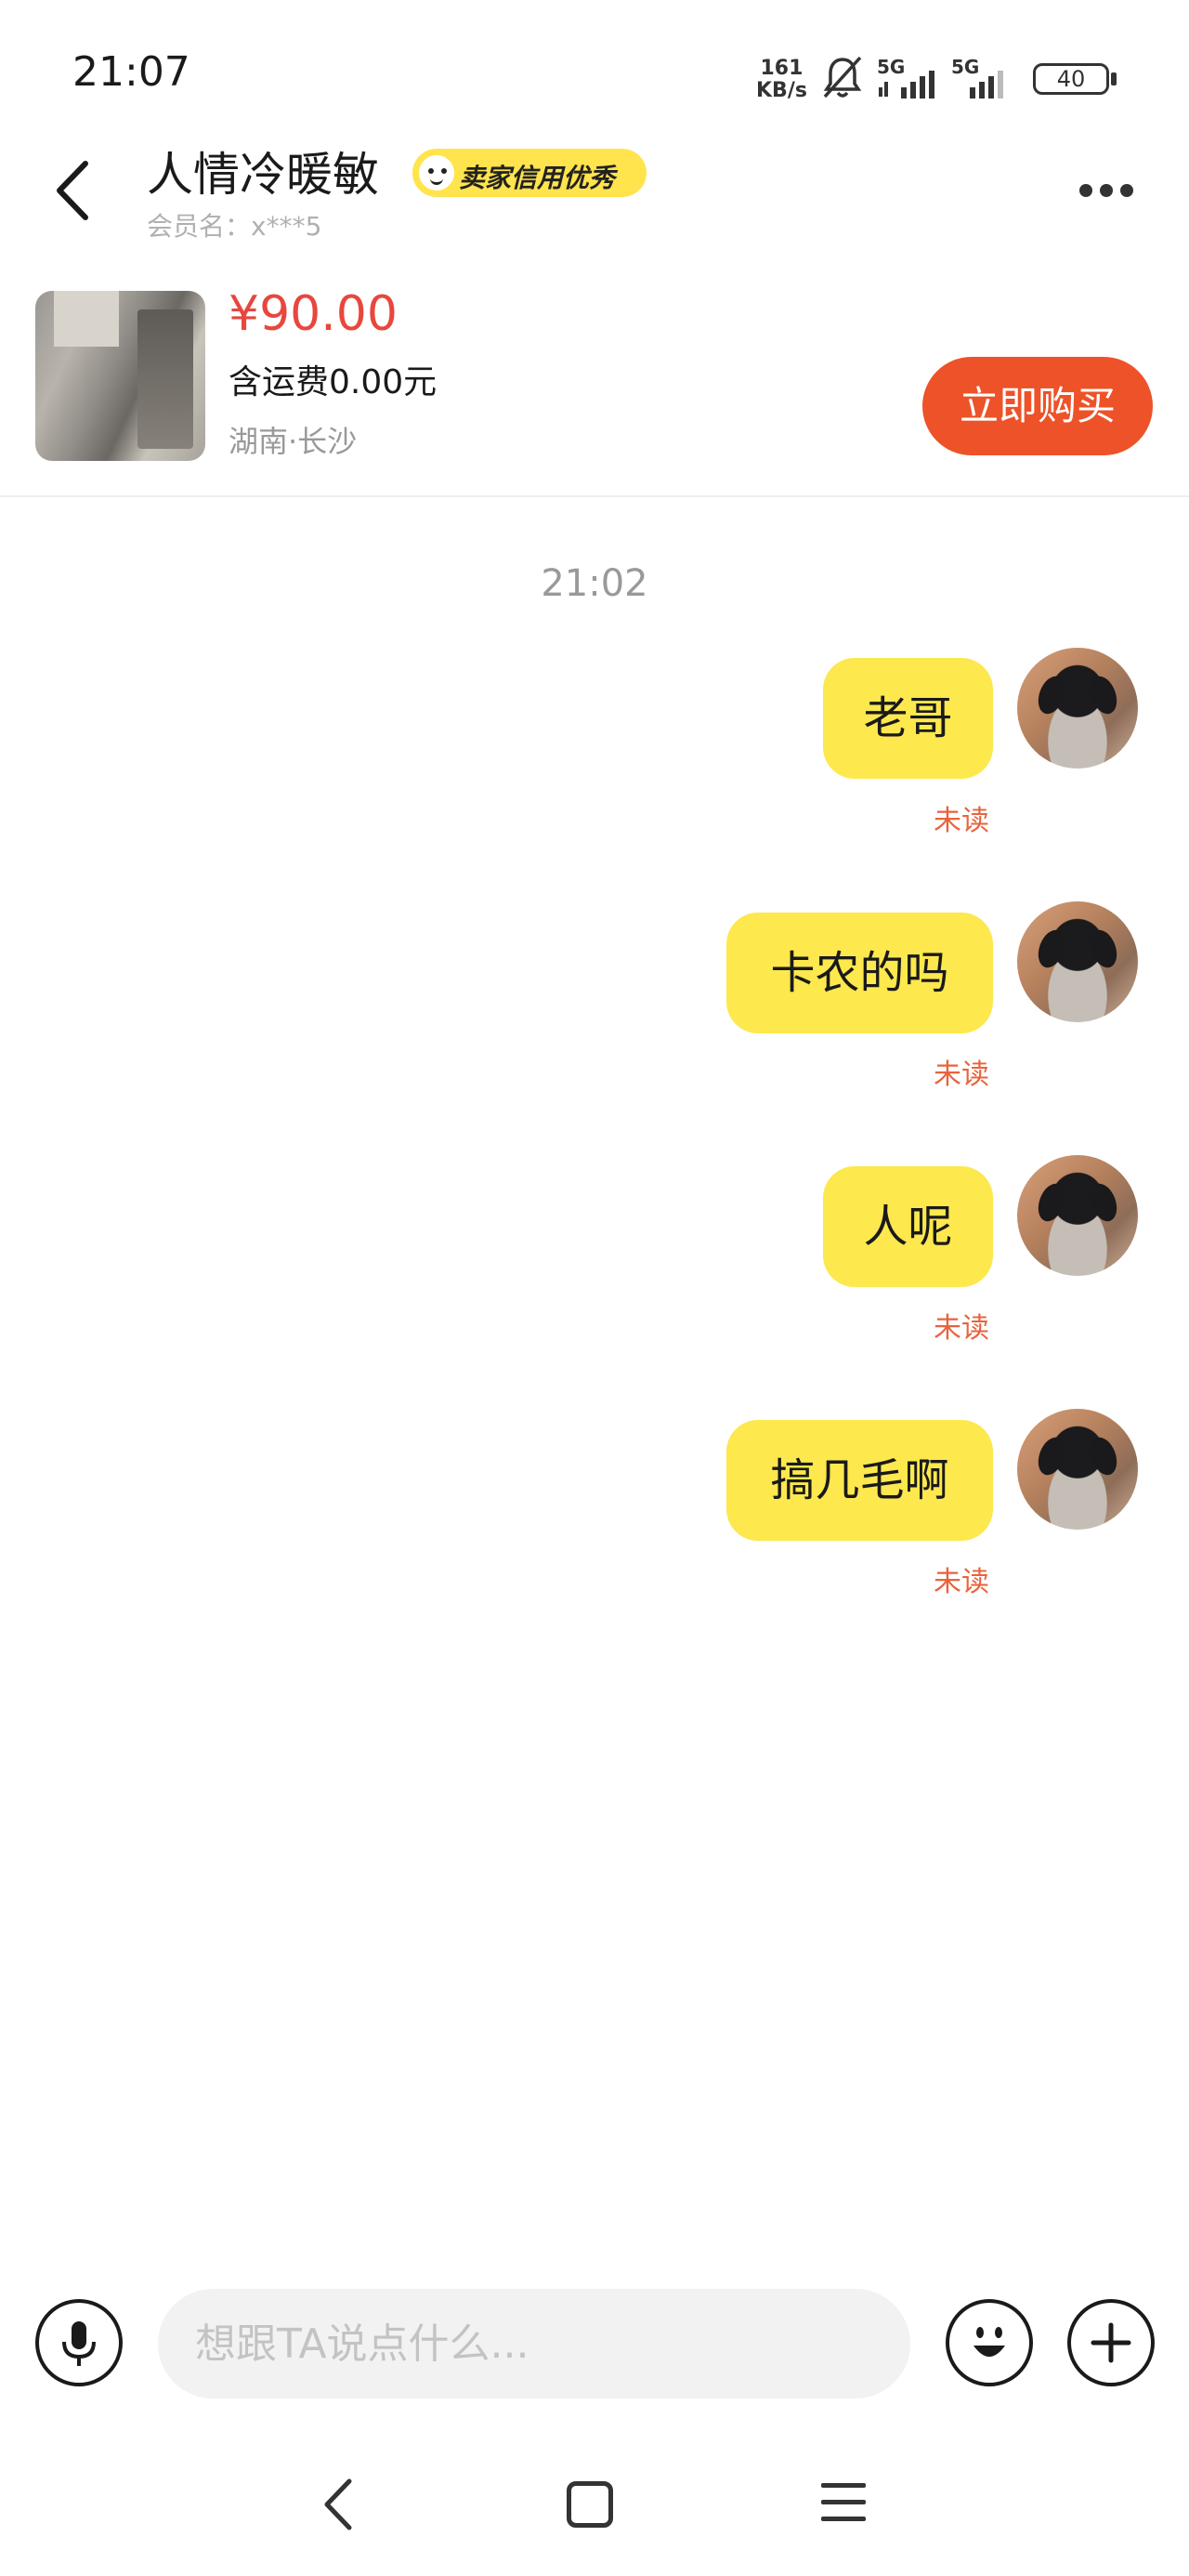 The width and height of the screenshot is (1189, 2576). What do you see at coordinates (908, 718) in the screenshot?
I see `message-bubble: 老哥` at bounding box center [908, 718].